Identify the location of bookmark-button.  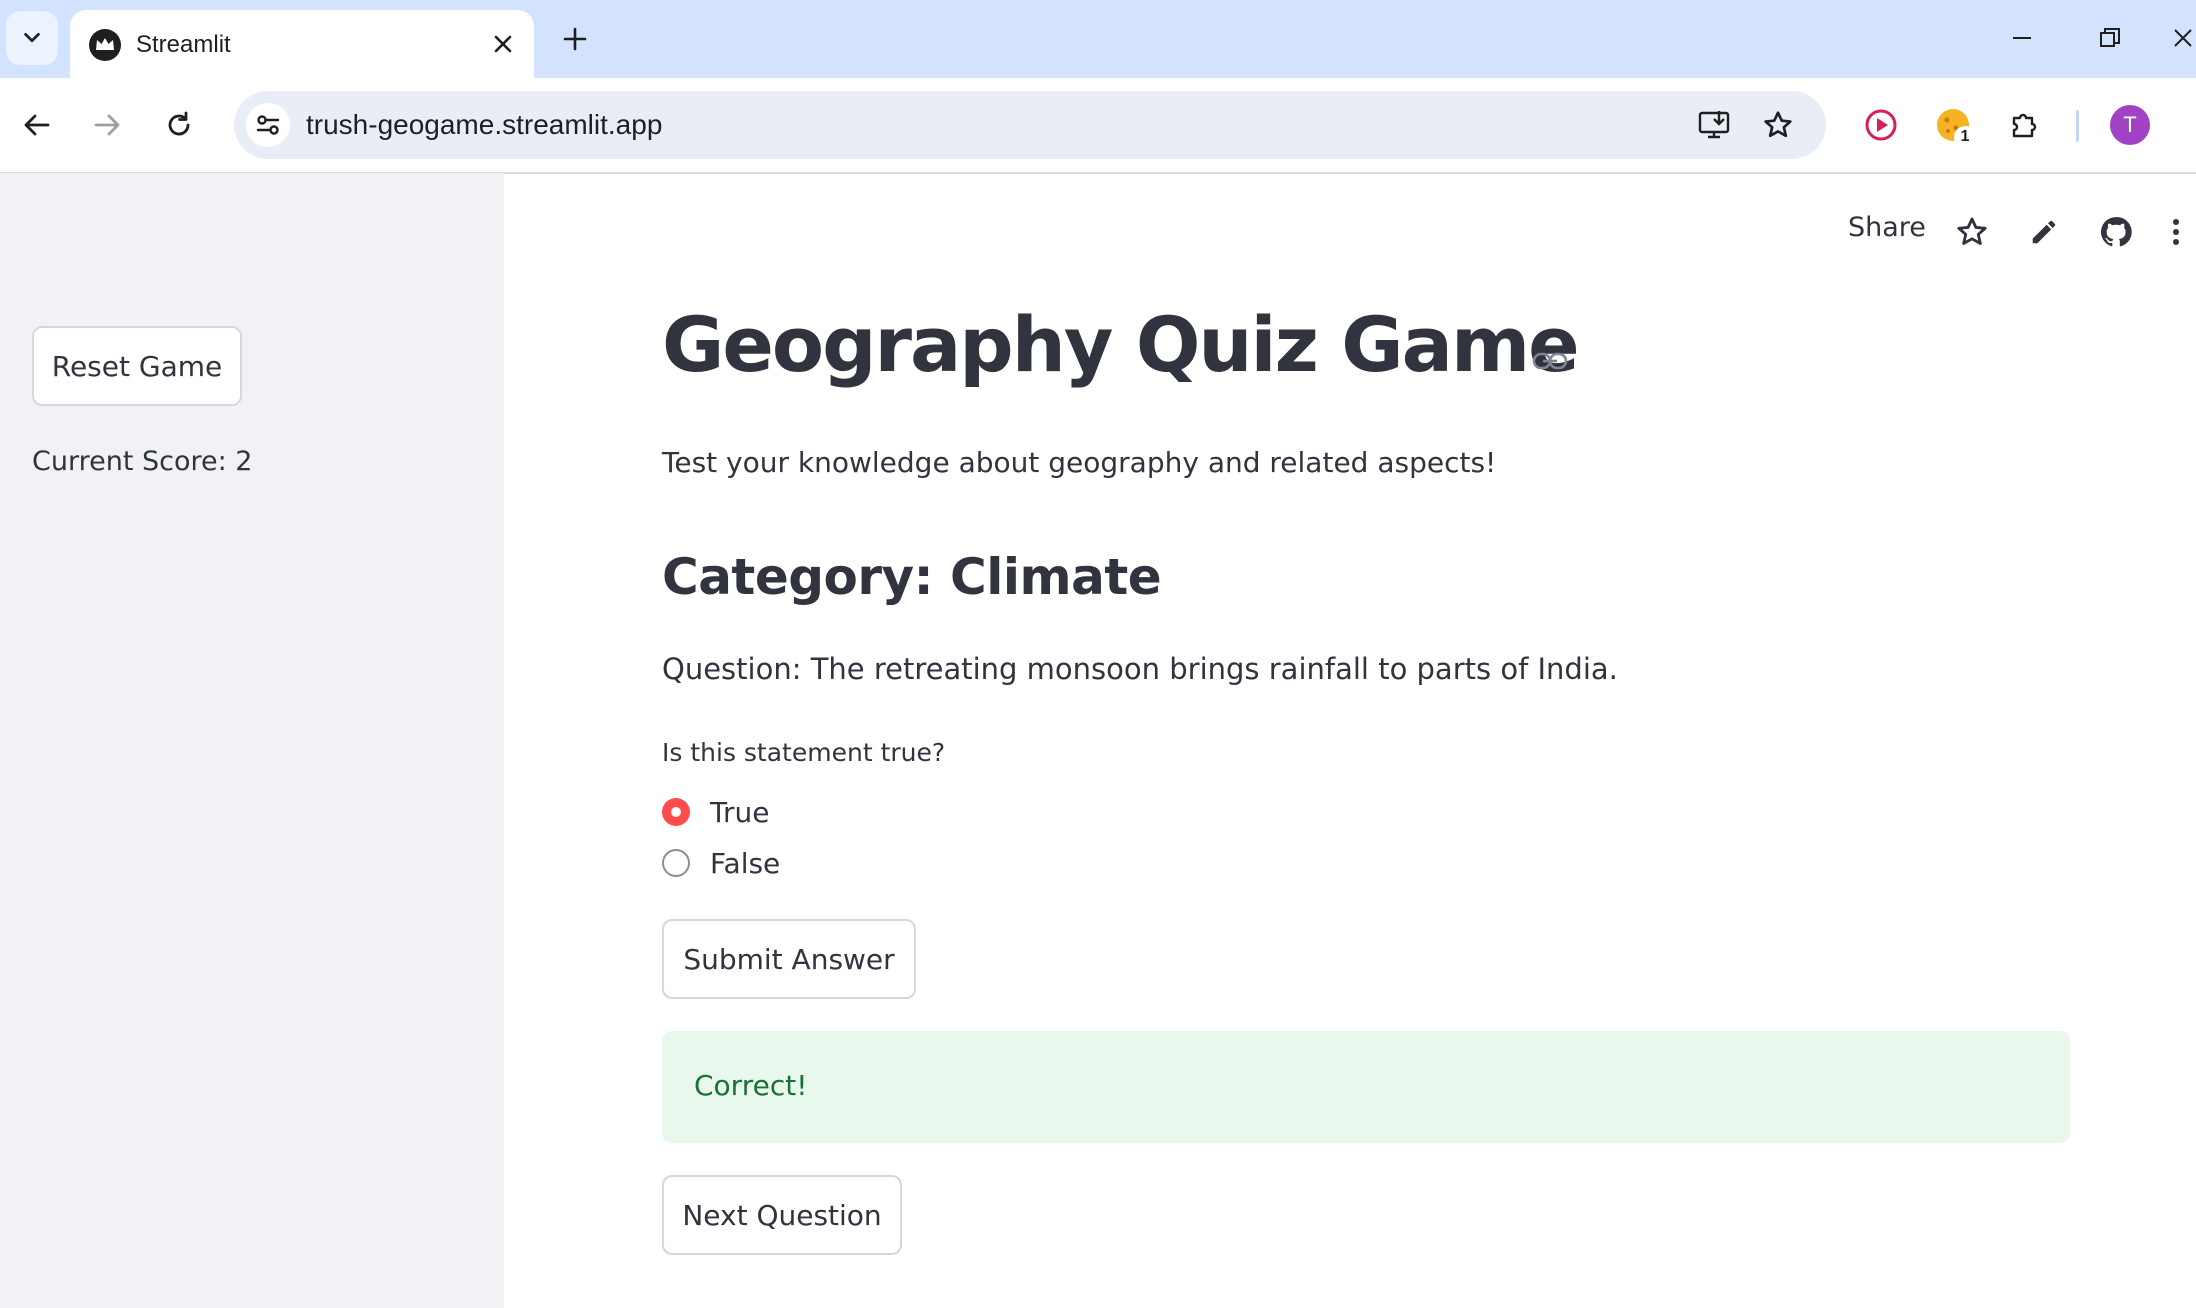
(1778, 125).